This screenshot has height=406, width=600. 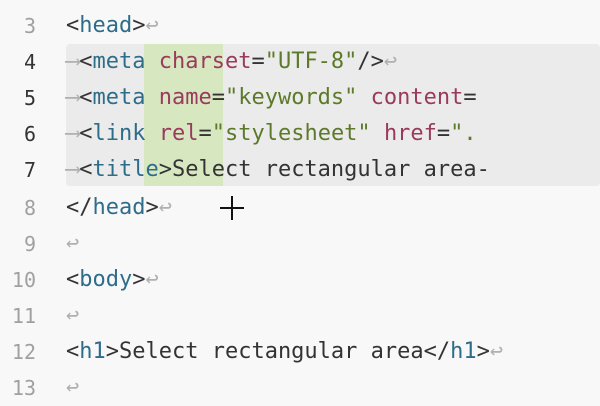 I want to click on tag-name: link, so click(x=119, y=133).